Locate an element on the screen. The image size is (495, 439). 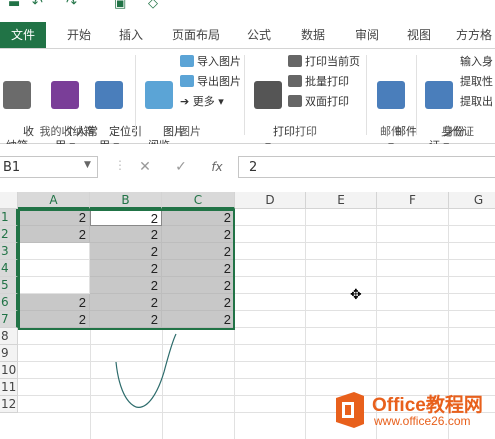
cell-c6: 2 is located at coordinates (198, 302).